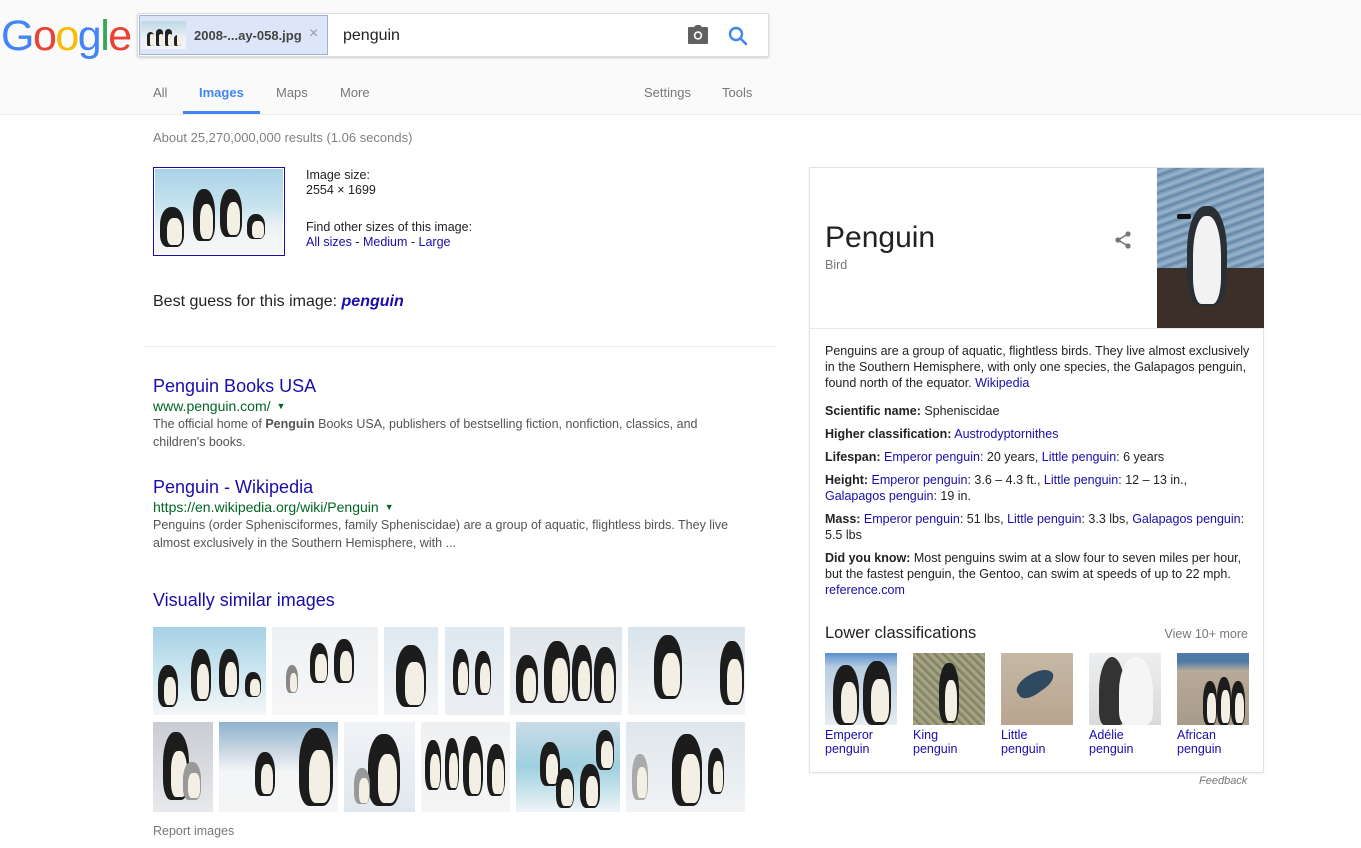  Describe the element at coordinates (193, 831) in the screenshot. I see `report-images-link: Report images` at that location.